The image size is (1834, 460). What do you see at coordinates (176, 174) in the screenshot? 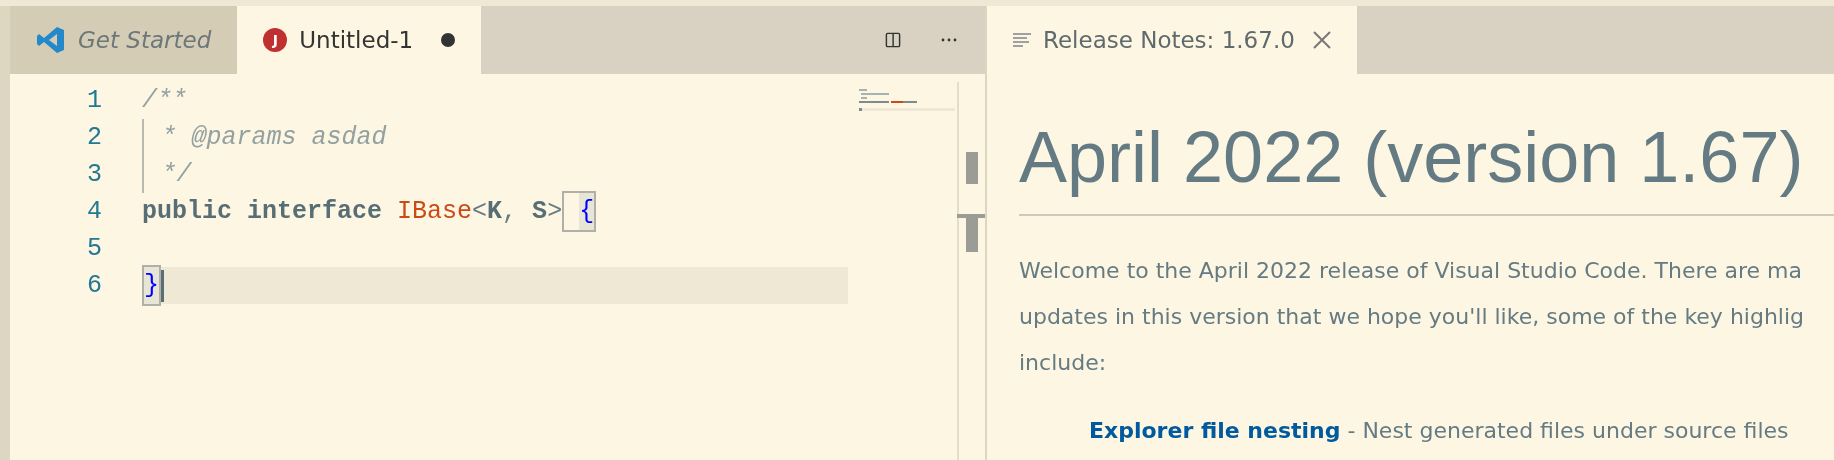
I see `code-comment: */` at bounding box center [176, 174].